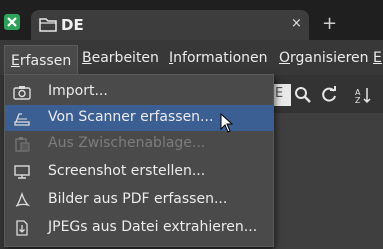 The height and width of the screenshot is (249, 383). Describe the element at coordinates (303, 95) in the screenshot. I see `search-icon` at that location.